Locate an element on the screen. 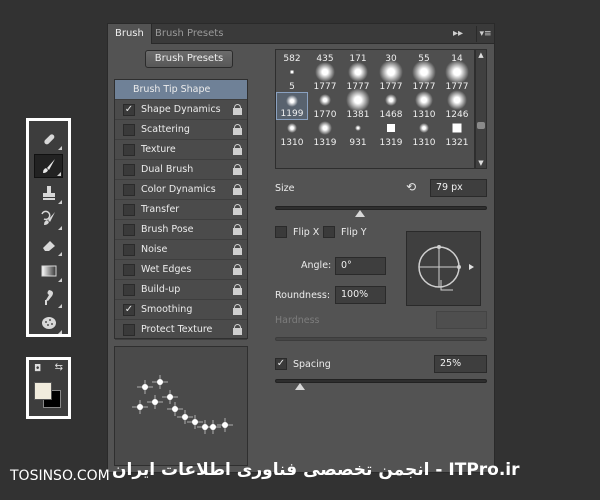 The width and height of the screenshot is (600, 500). option-label: Brush Tip Shape is located at coordinates (172, 89).